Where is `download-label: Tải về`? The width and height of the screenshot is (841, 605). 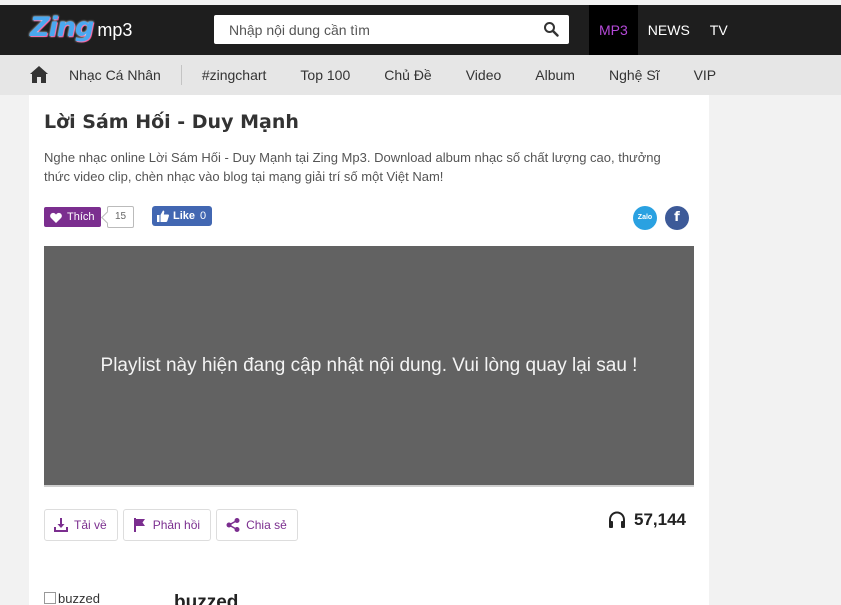
download-label: Tải về is located at coordinates (90, 525).